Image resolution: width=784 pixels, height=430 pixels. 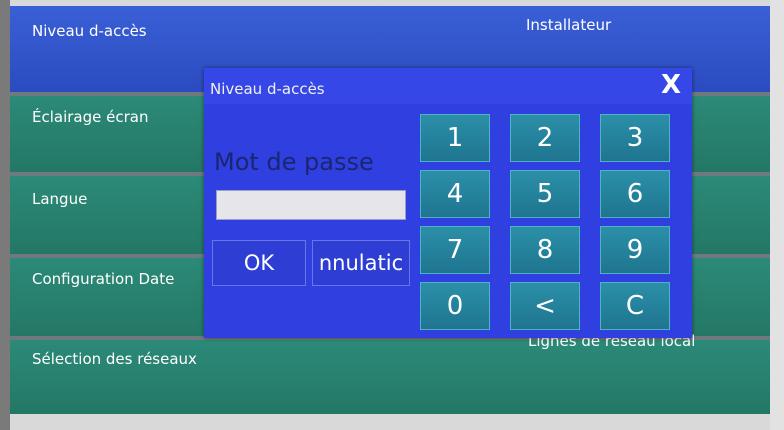 I want to click on keypad-key-5: 5, so click(x=545, y=194).